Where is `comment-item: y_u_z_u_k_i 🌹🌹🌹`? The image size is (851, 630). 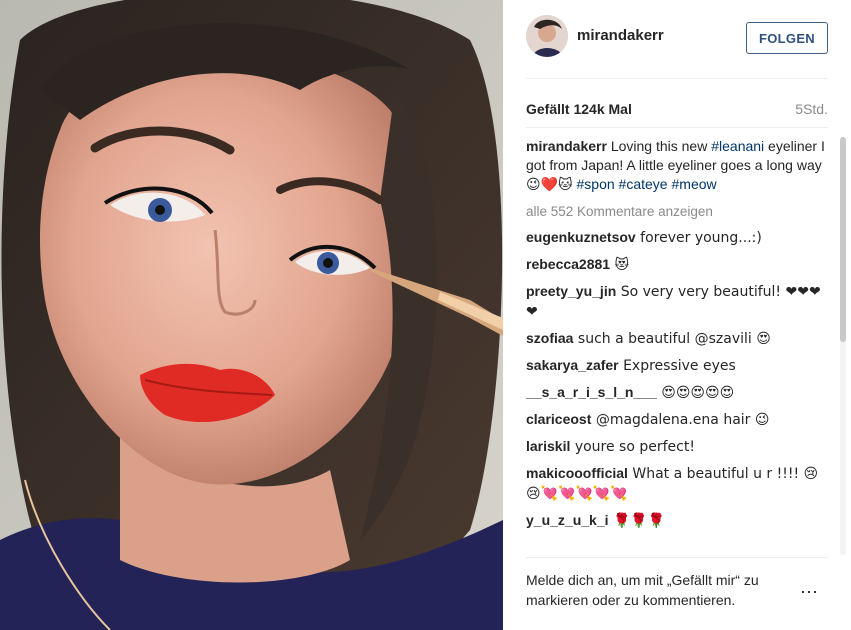
comment-item: y_u_z_u_k_i 🌹🌹🌹 is located at coordinates (676, 521).